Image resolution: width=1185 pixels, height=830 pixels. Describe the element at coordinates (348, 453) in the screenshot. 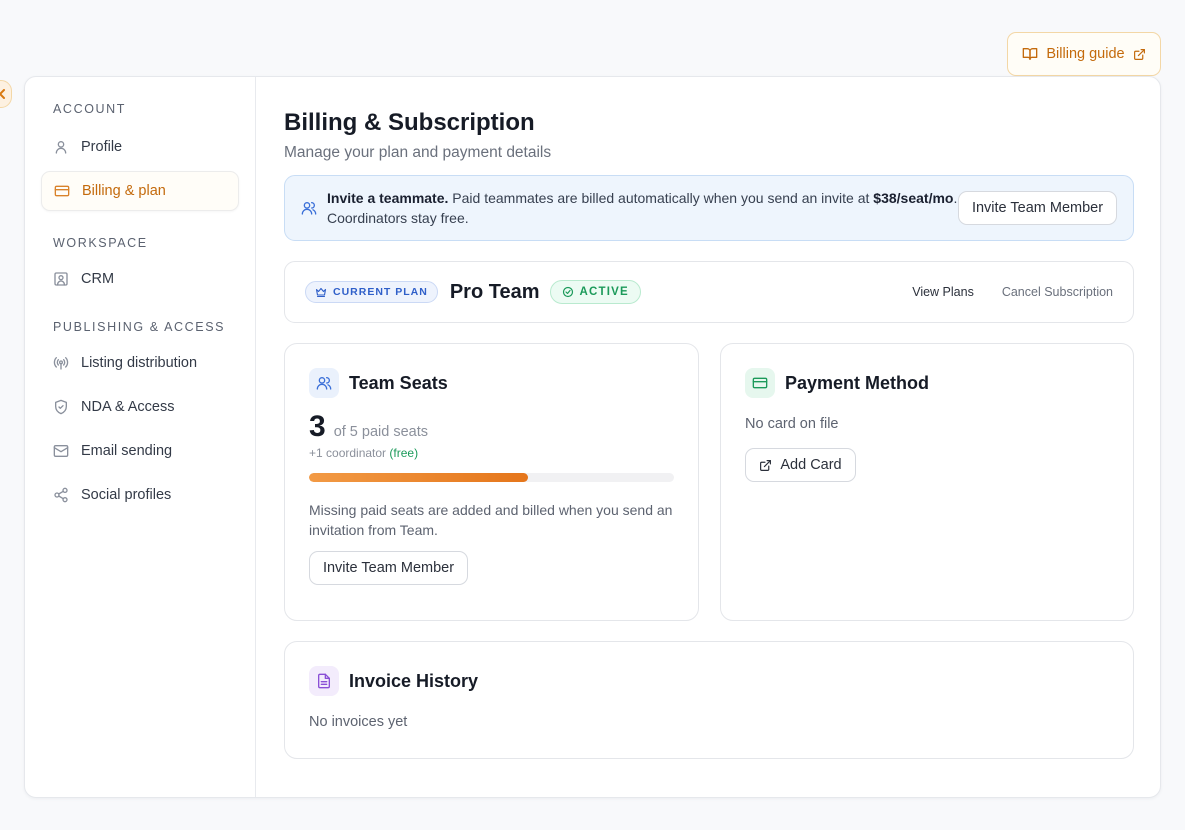

I see `coordinator-text: +1 coordinator` at that location.